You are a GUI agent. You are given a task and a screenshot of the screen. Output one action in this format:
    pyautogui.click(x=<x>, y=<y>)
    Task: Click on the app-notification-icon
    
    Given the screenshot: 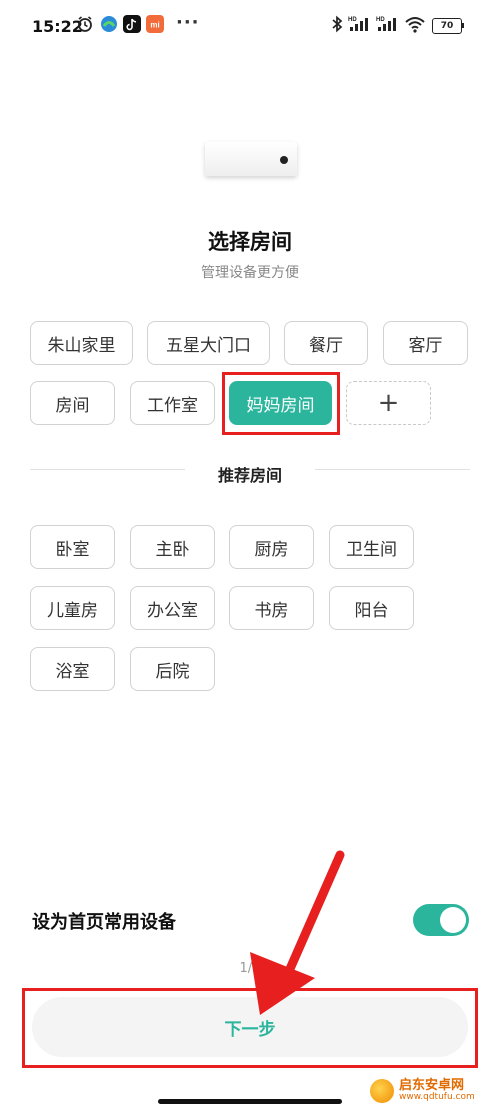 What is the action you would take?
    pyautogui.click(x=109, y=24)
    